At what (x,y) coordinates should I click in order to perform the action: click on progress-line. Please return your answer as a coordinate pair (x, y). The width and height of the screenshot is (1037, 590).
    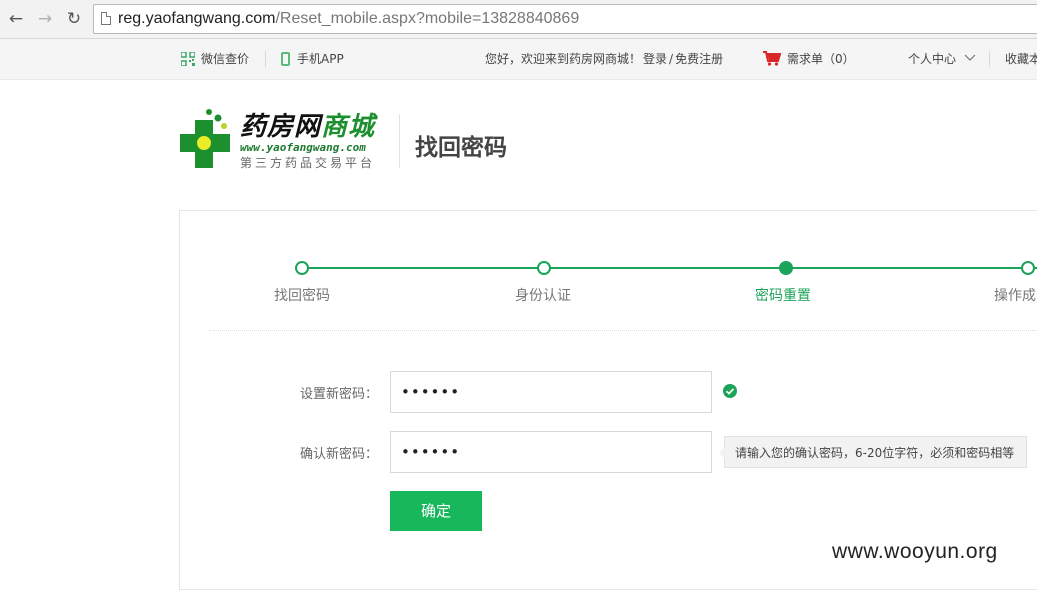
    Looking at the image, I should click on (669, 268).